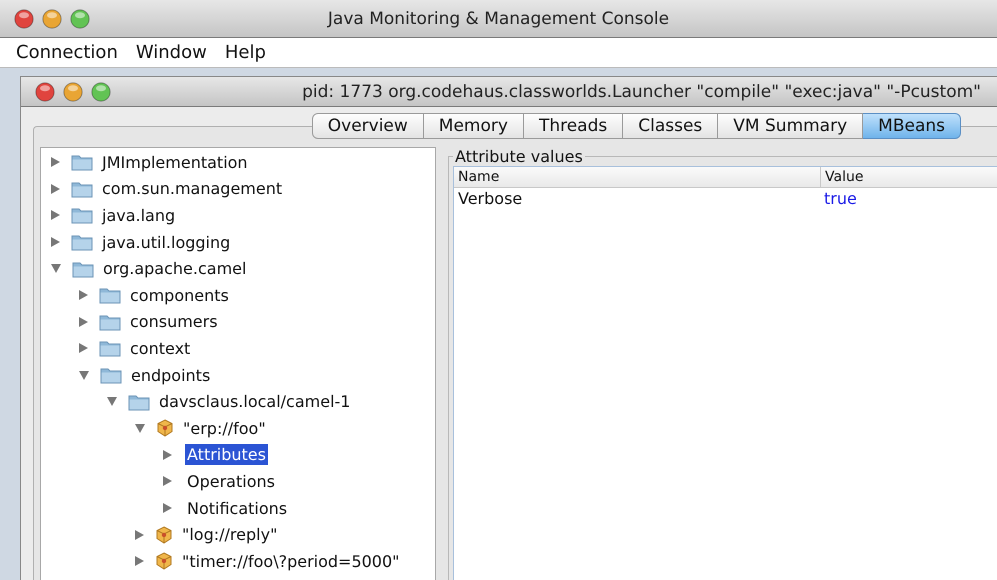 This screenshot has height=580, width=997. Describe the element at coordinates (844, 177) in the screenshot. I see `column-header: Value` at that location.